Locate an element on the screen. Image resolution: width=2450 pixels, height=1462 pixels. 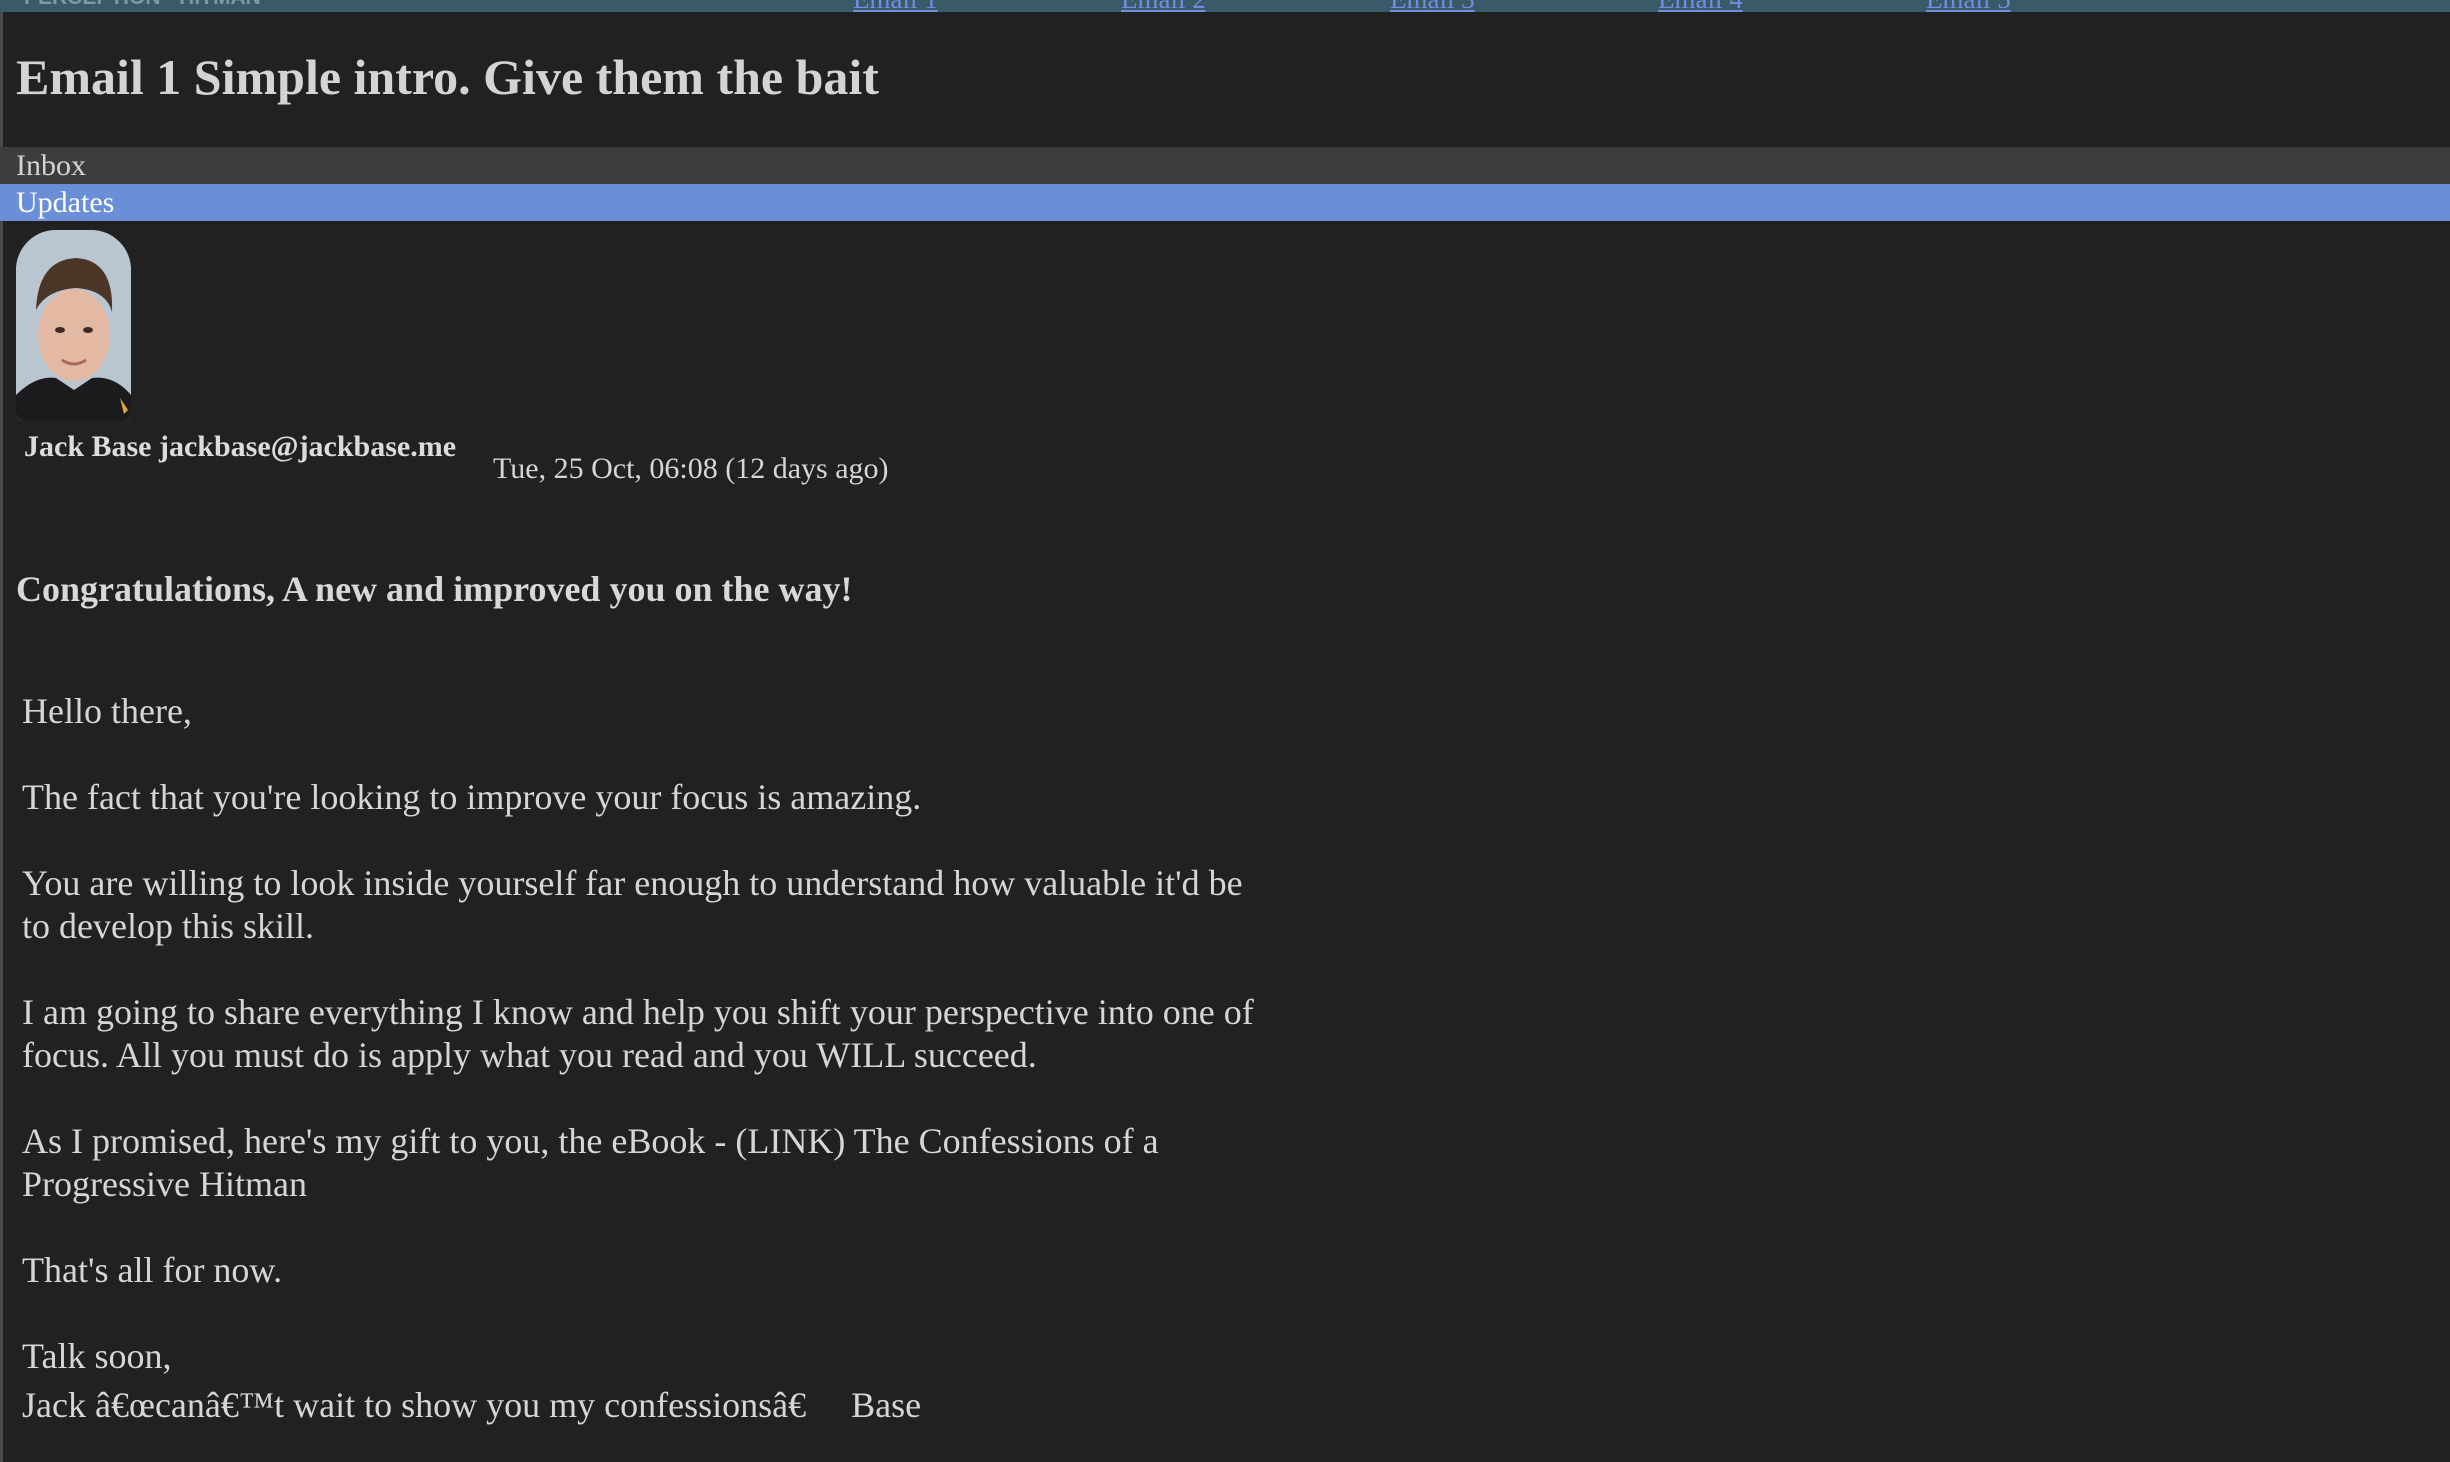
nav-link-email-1: Email 1 is located at coordinates (895, 6).